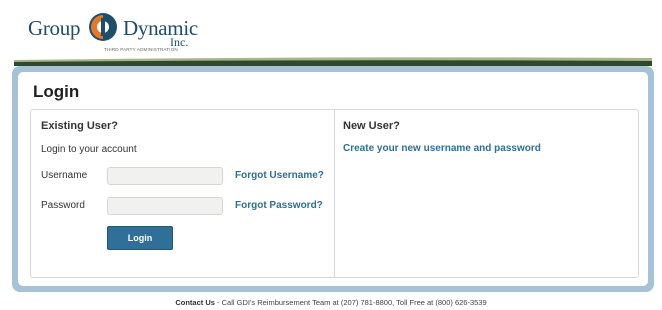  What do you see at coordinates (442, 148) in the screenshot?
I see `create-account-link: Create your new username and password` at bounding box center [442, 148].